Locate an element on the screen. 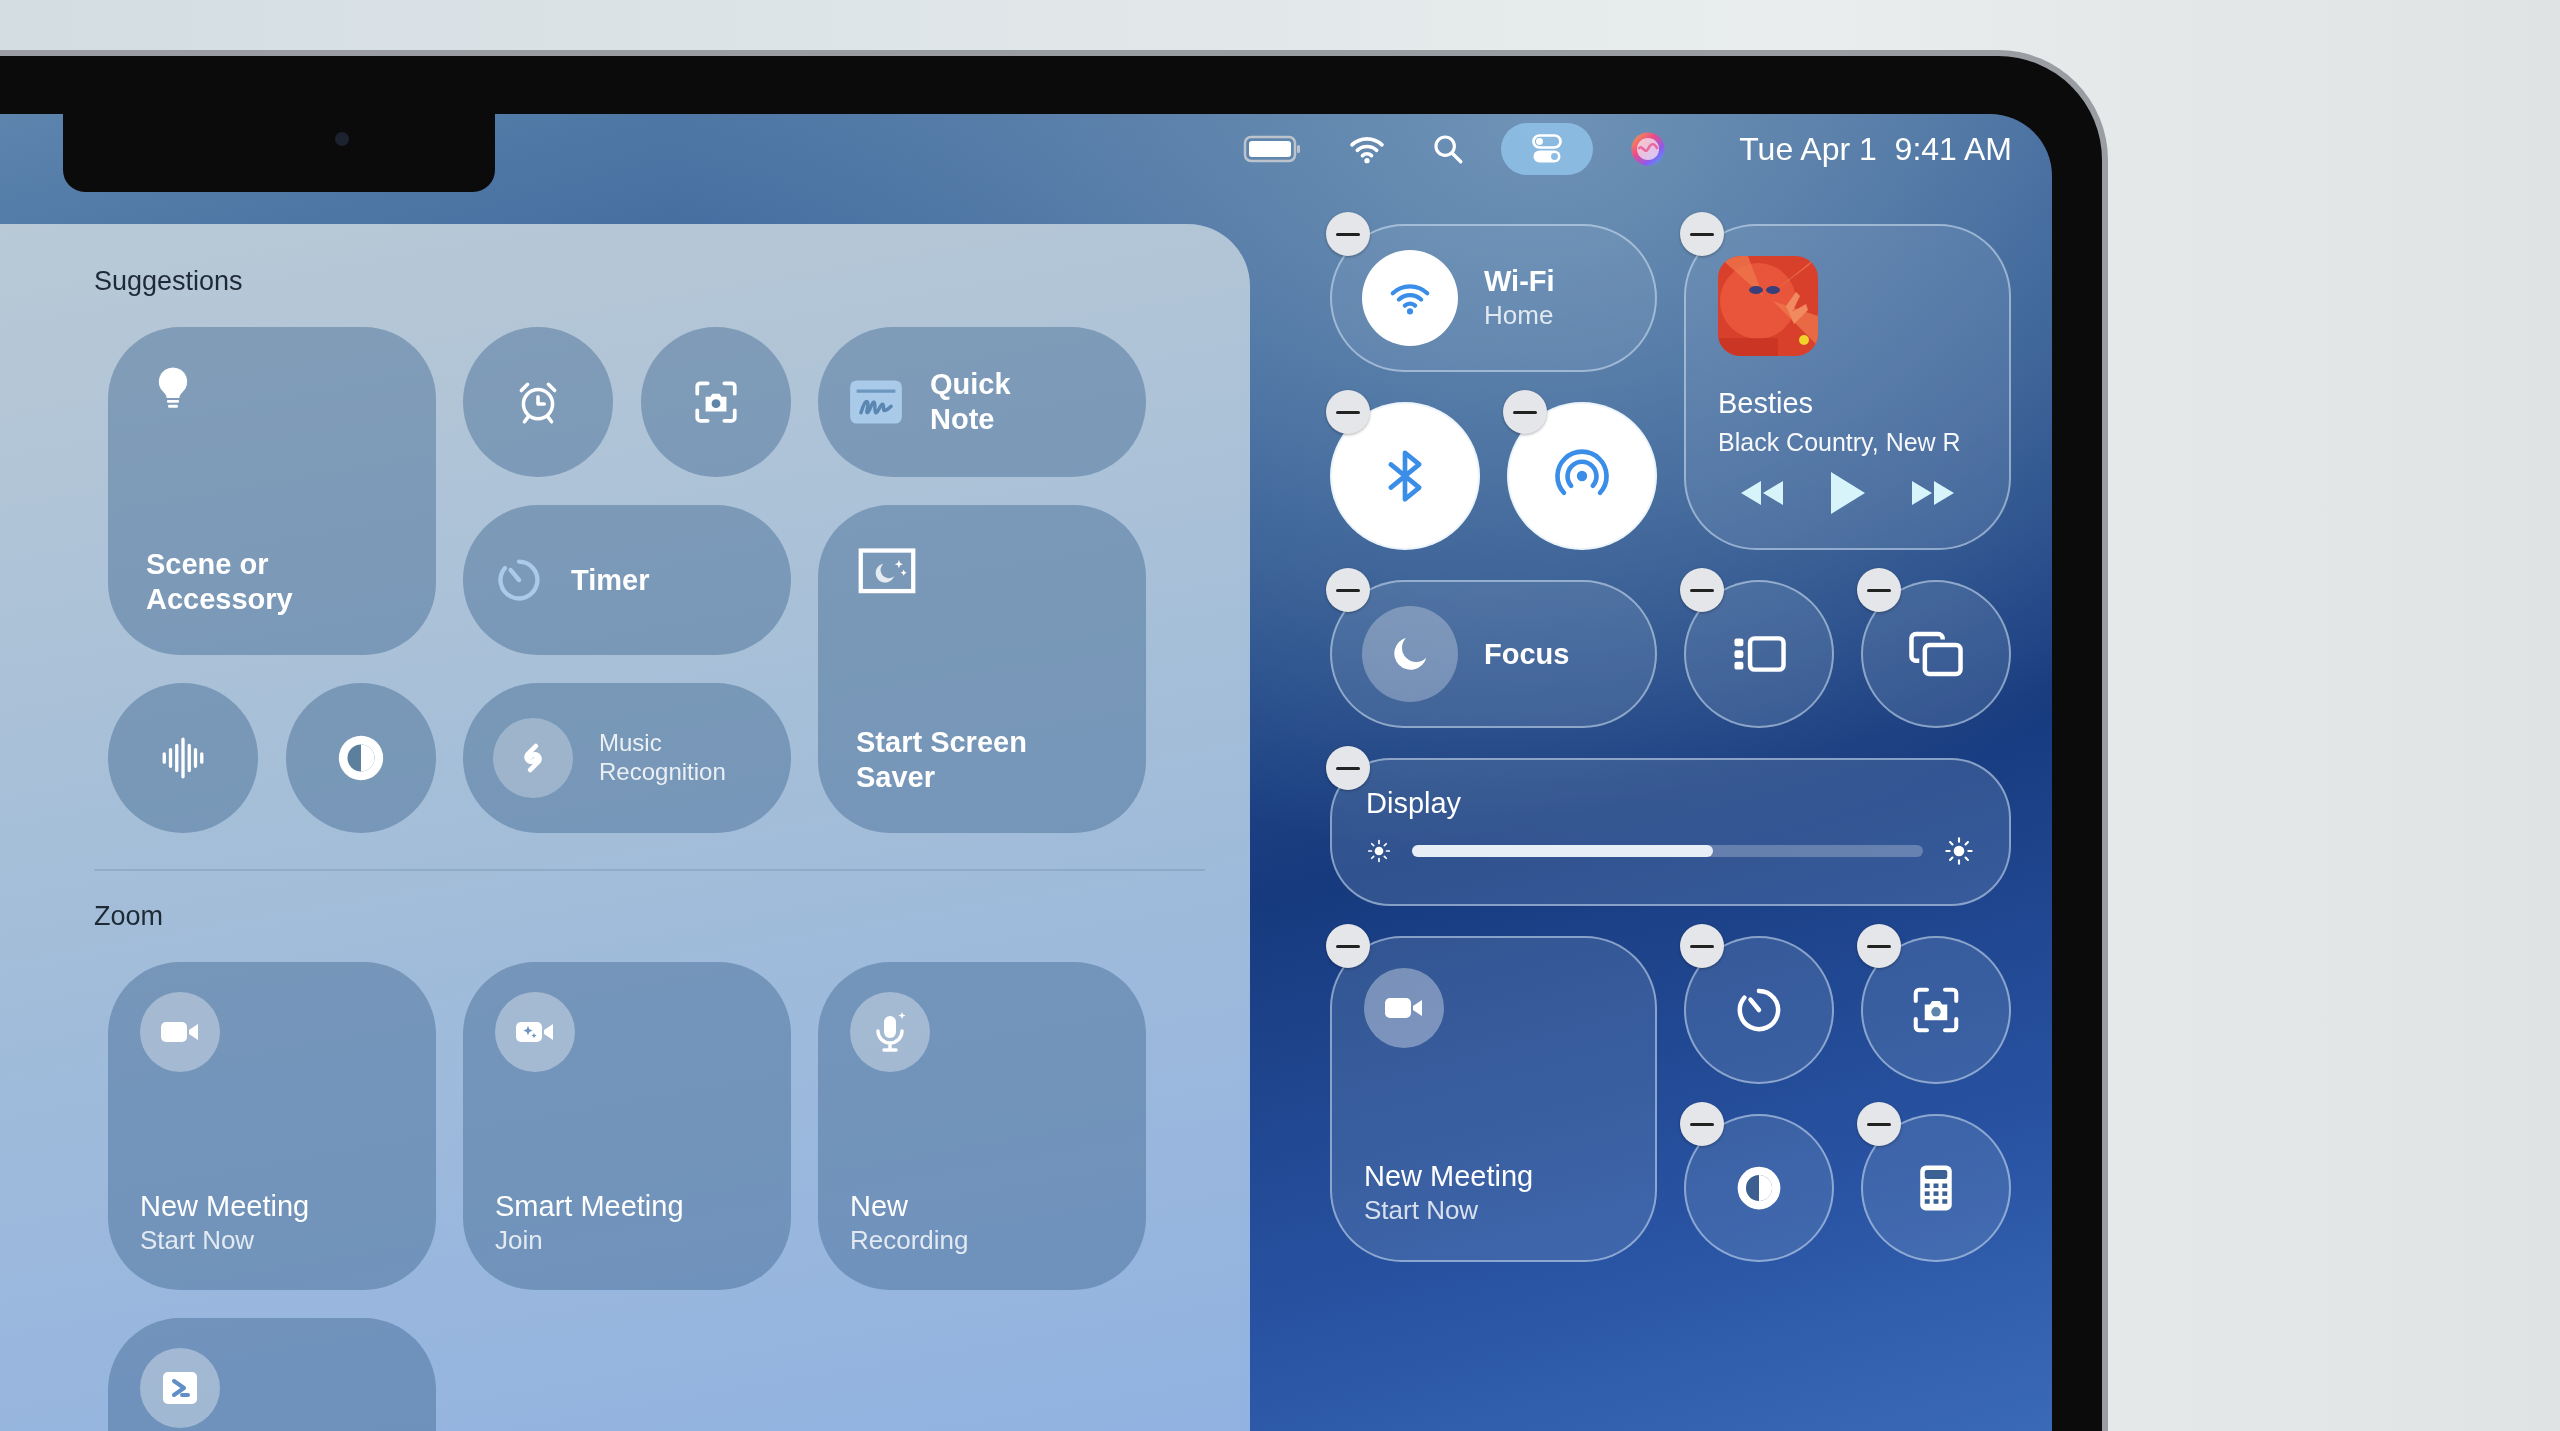 The image size is (2560, 1431). control-title: Wi-Fi is located at coordinates (1519, 282).